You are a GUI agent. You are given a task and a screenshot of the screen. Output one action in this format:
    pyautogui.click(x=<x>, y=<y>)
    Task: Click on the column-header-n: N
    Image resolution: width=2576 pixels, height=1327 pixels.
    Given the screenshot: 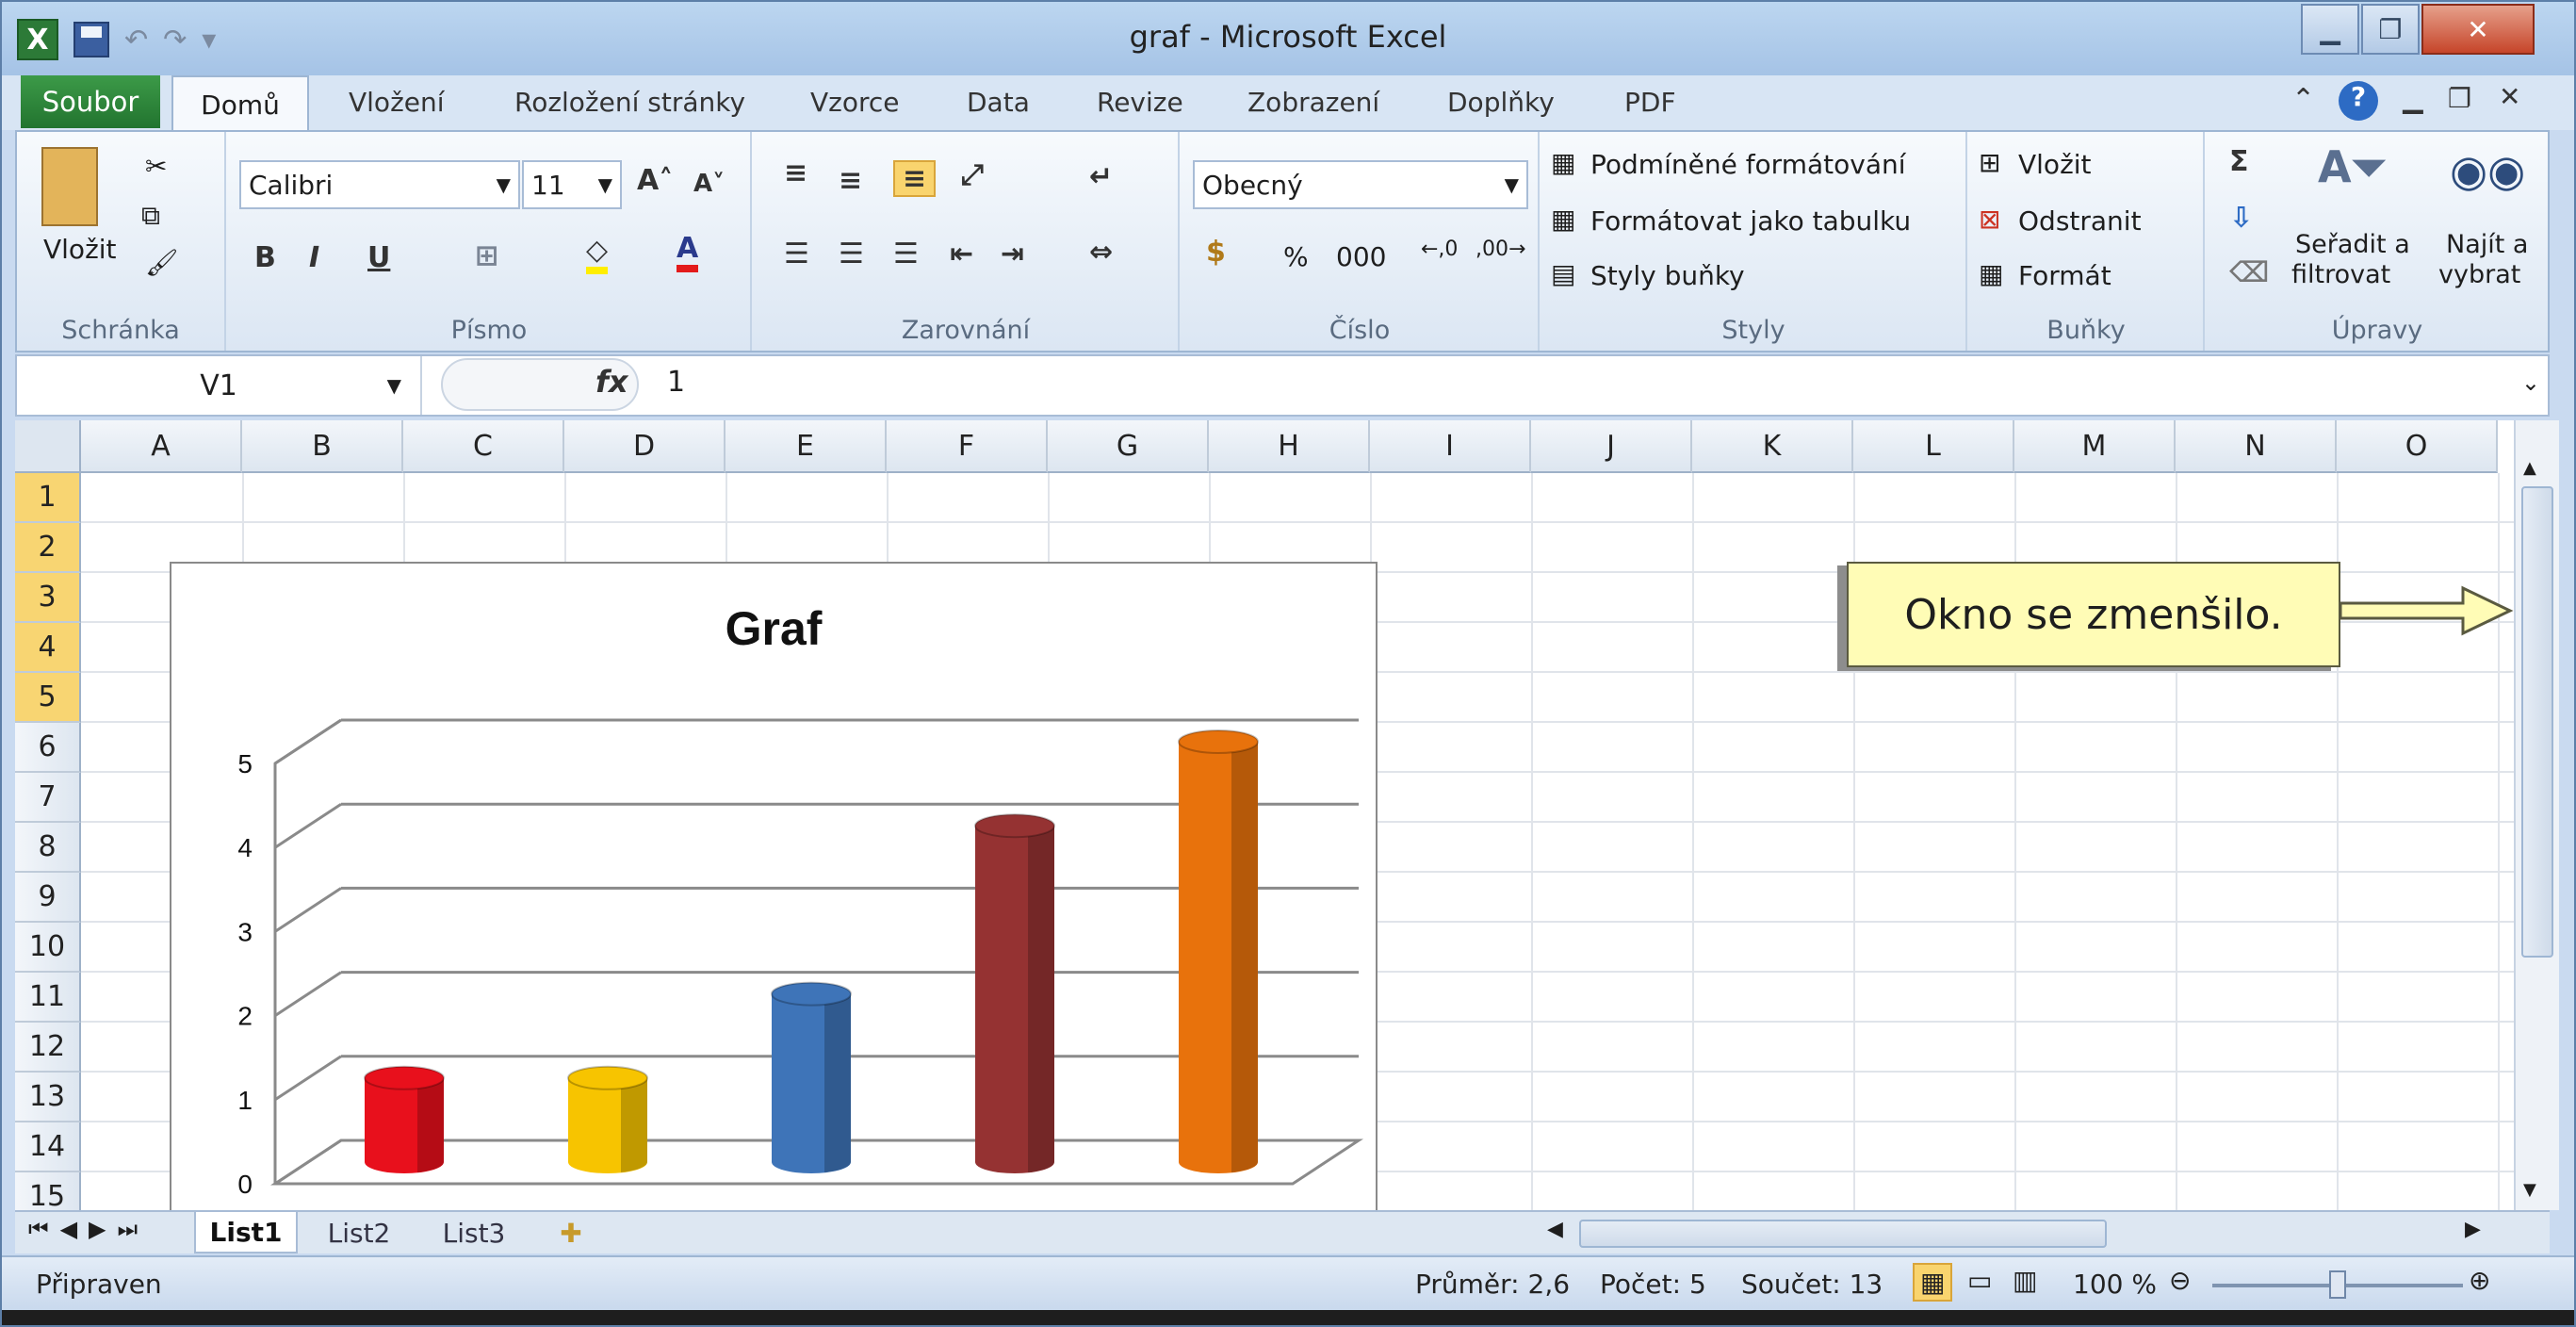 What is the action you would take?
    pyautogui.click(x=2256, y=447)
    